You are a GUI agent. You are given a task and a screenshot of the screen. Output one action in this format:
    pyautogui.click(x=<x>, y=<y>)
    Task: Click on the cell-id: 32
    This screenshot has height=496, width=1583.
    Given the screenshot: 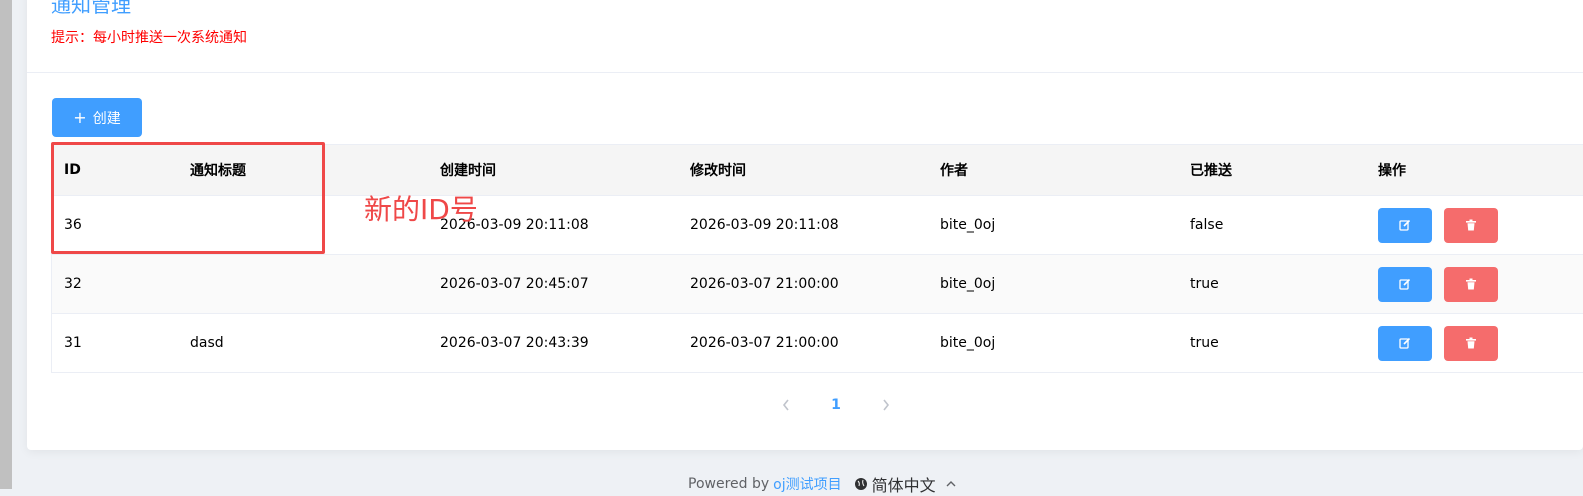 What is the action you would take?
    pyautogui.click(x=73, y=284)
    